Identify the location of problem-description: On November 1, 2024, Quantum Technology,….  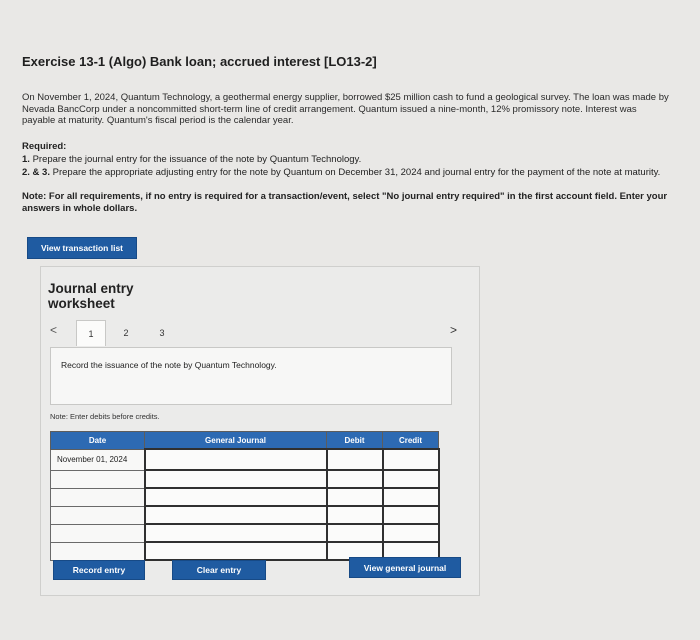
(345, 109).